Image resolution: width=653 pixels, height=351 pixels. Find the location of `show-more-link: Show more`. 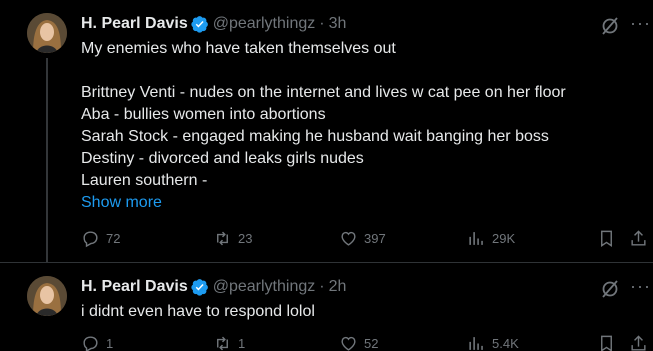

show-more-link: Show more is located at coordinates (361, 203).